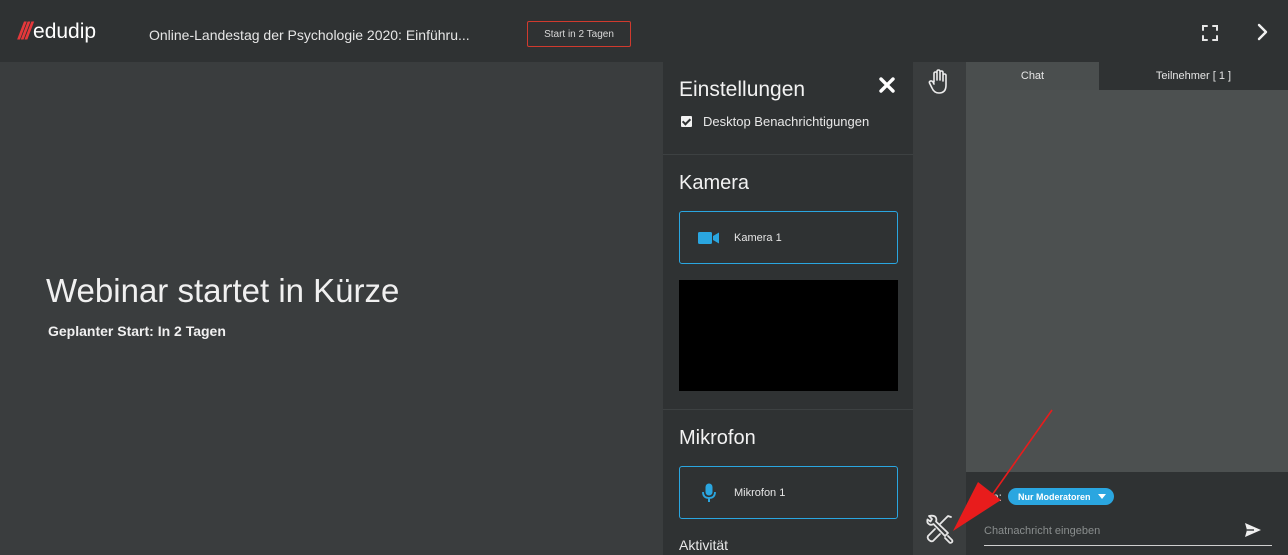 The height and width of the screenshot is (555, 1288). What do you see at coordinates (887, 85) in the screenshot?
I see `close-icon` at bounding box center [887, 85].